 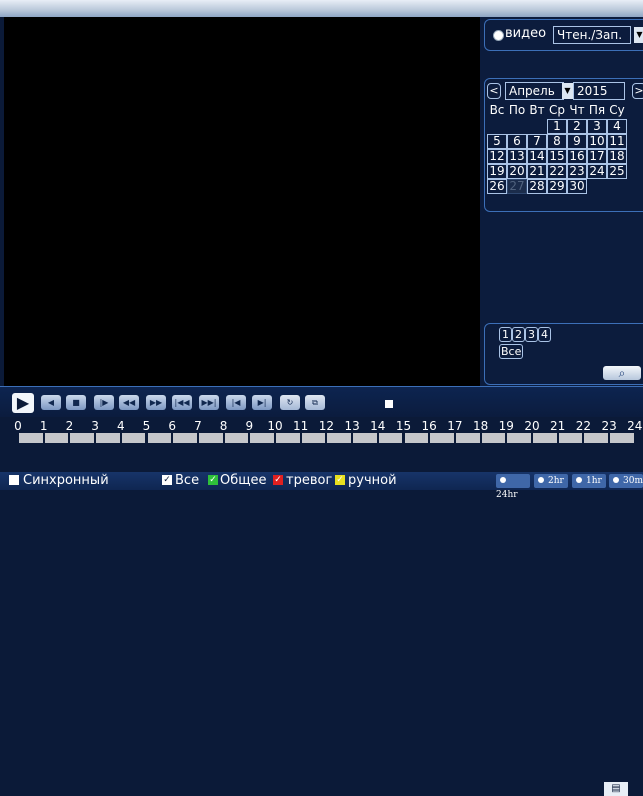 What do you see at coordinates (517, 171) in the screenshot?
I see `calendar-day: 20` at bounding box center [517, 171].